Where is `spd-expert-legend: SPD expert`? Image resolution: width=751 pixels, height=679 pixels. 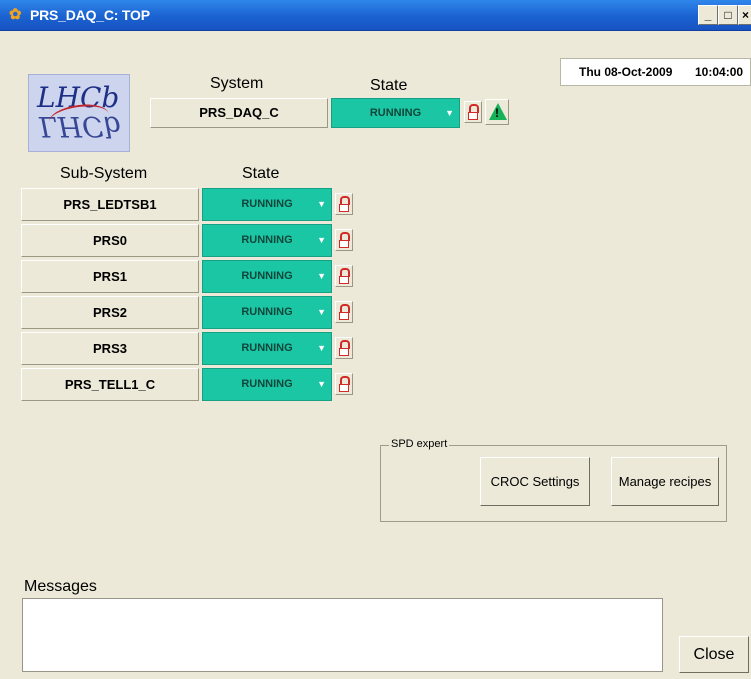
spd-expert-legend: SPD expert is located at coordinates (419, 444).